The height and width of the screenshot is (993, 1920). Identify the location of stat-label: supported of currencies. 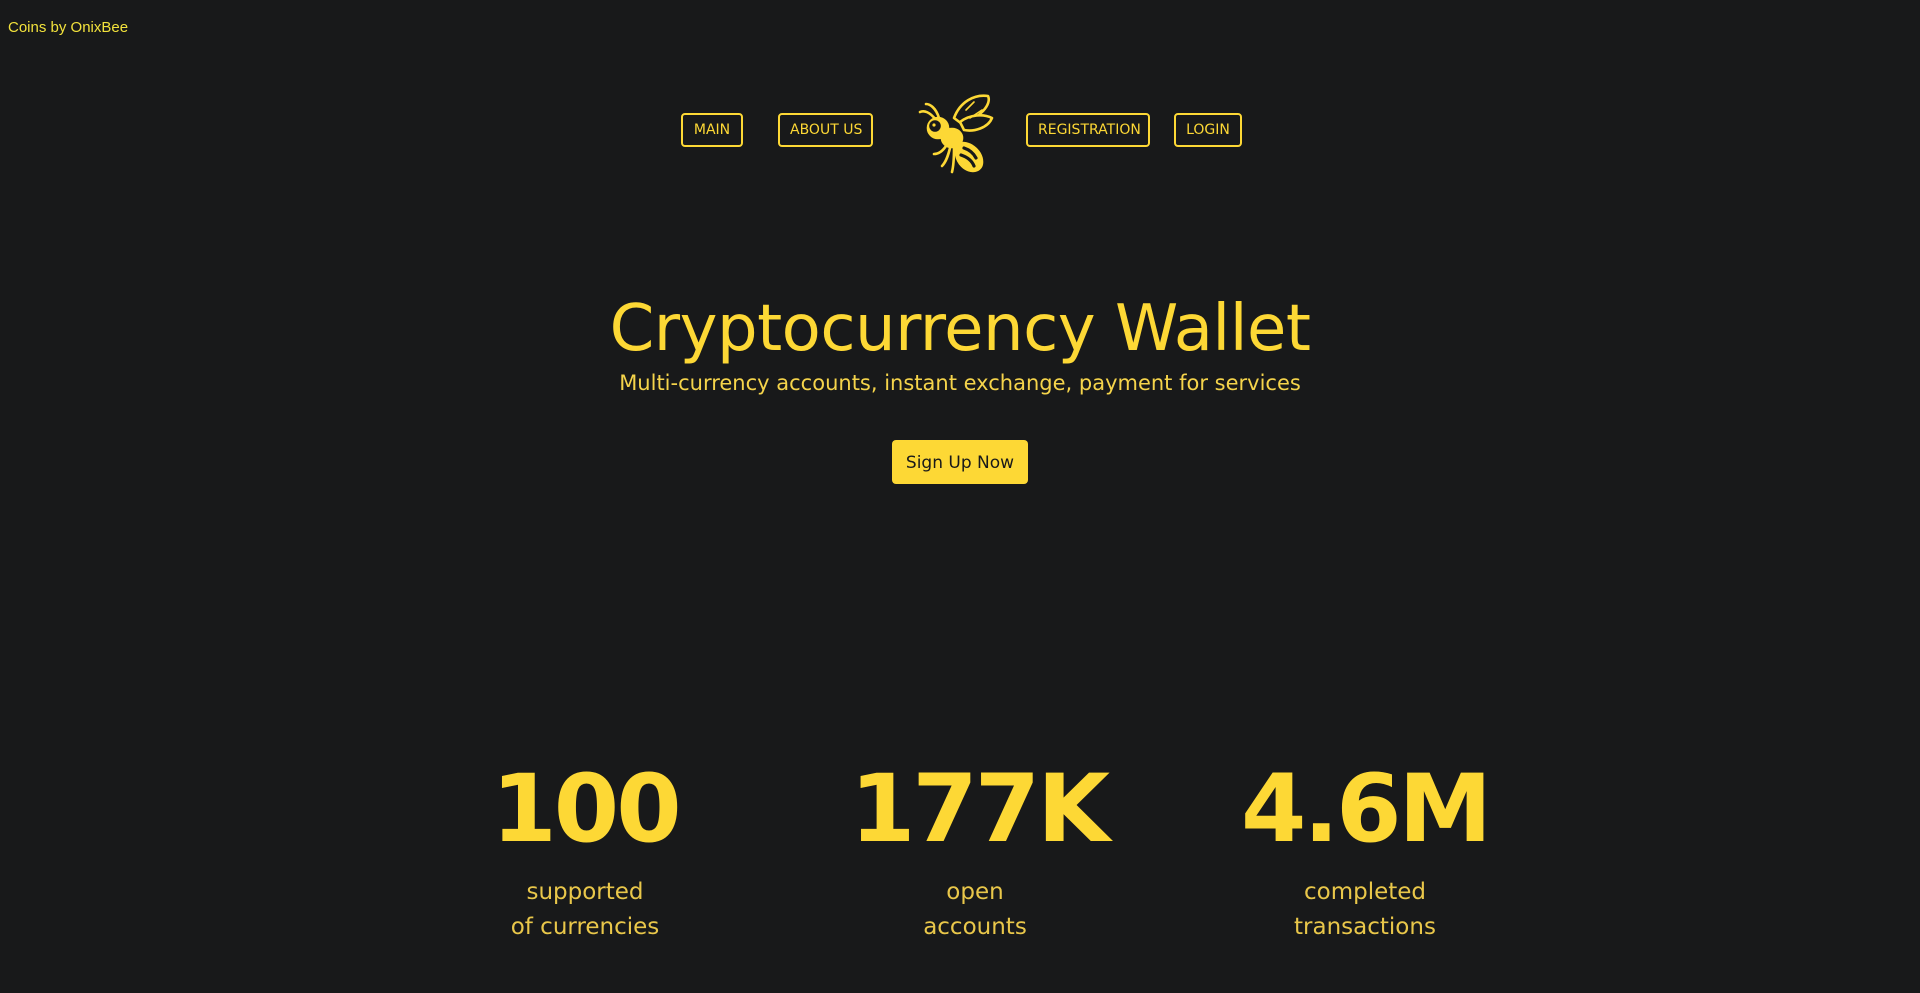
(585, 910).